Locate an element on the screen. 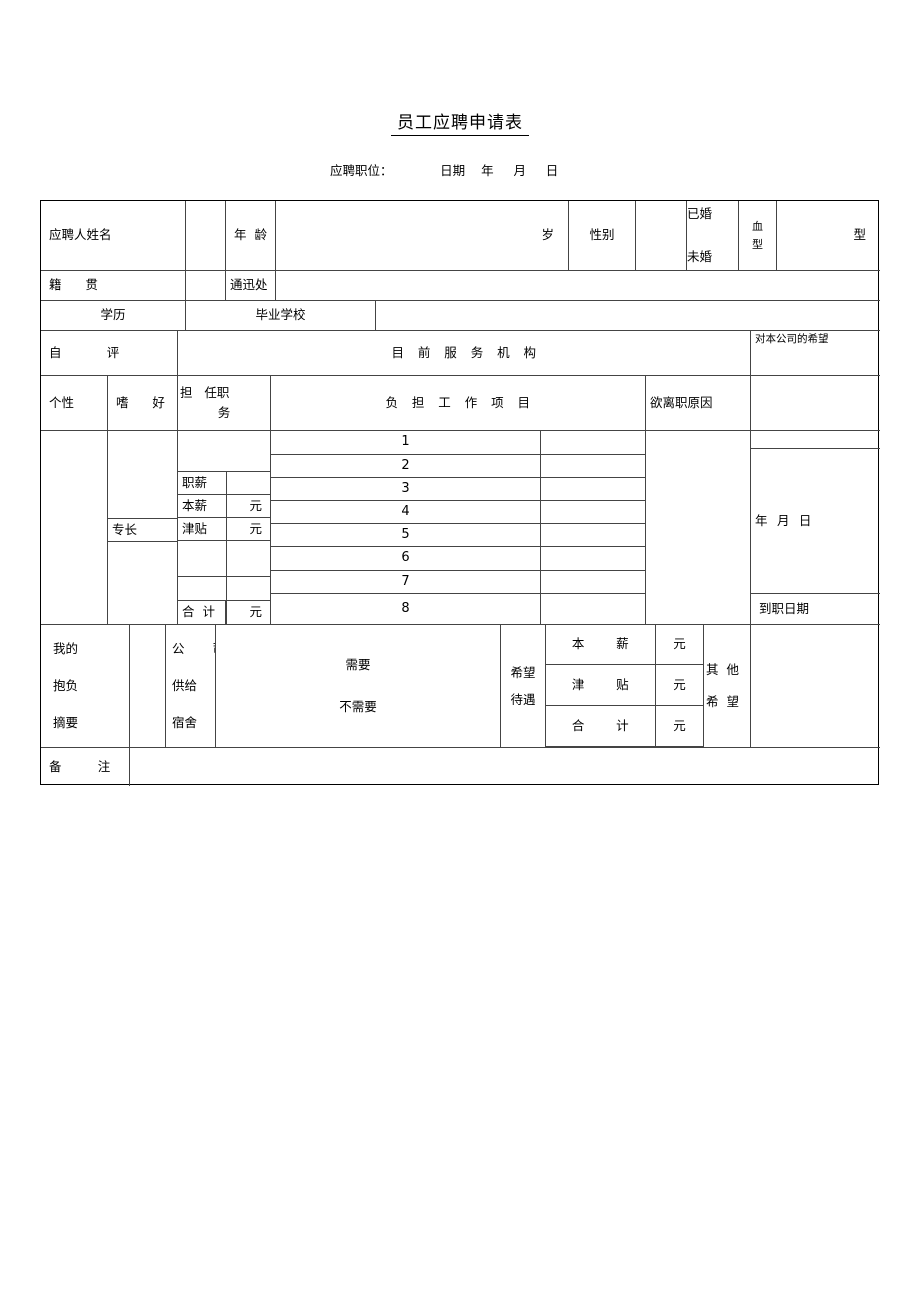 This screenshot has height=1303, width=920. blood-type-label-line2: 型 is located at coordinates (757, 244).